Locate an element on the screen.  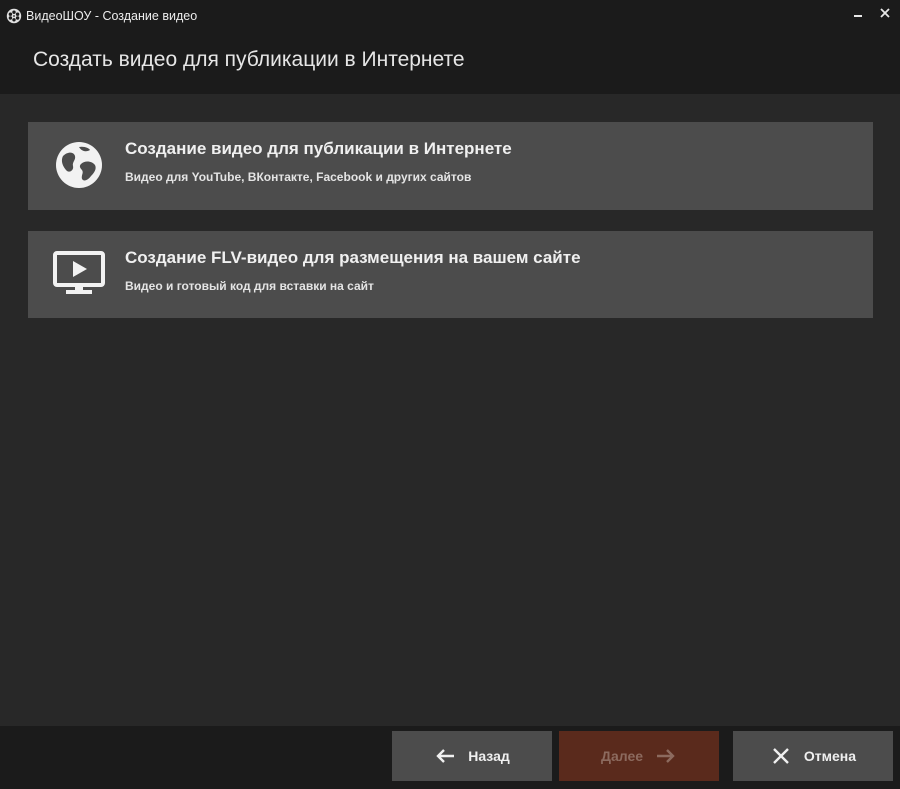
cancel-button: Отмена is located at coordinates (813, 756).